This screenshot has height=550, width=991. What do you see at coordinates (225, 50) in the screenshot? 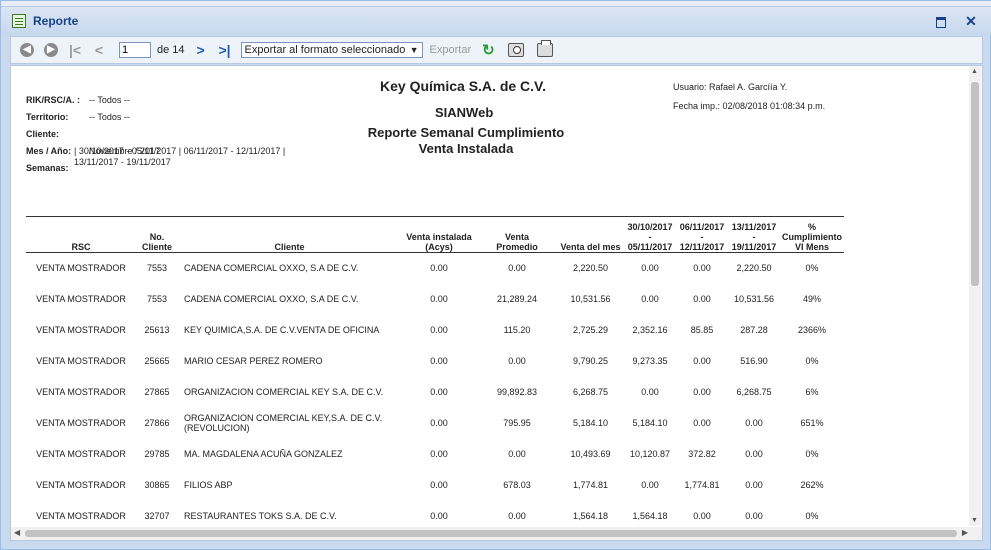
I see `last-page-icon: >|` at bounding box center [225, 50].